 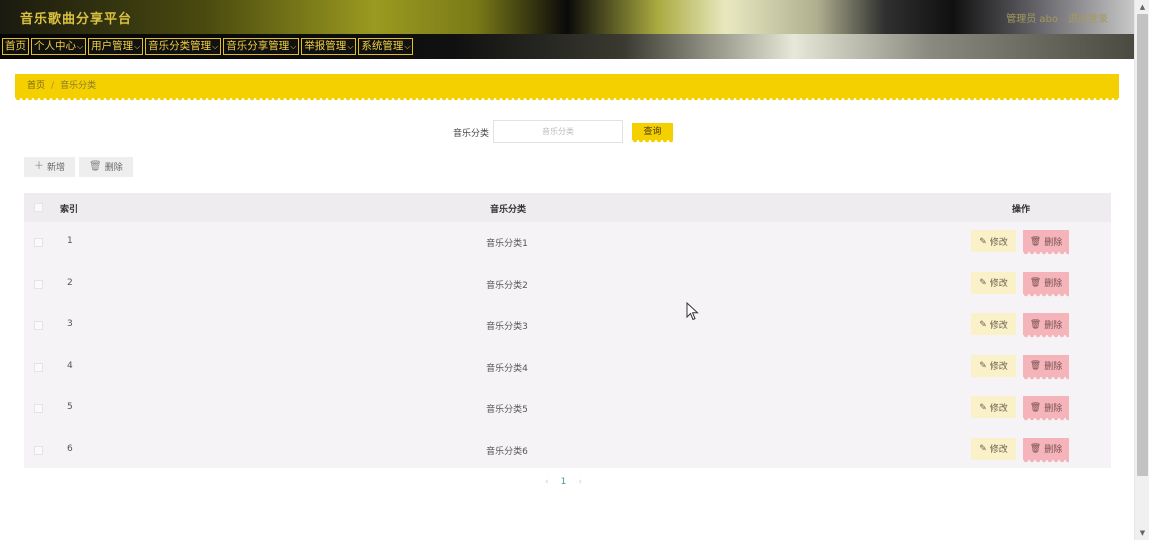 I want to click on nav-items: 首页 个人中心⌵ 用户管理⌵ 音乐分类管理⌵ 音乐分享管理⌵ 举报管理⌵ 系统管理⌵, so click(x=208, y=46).